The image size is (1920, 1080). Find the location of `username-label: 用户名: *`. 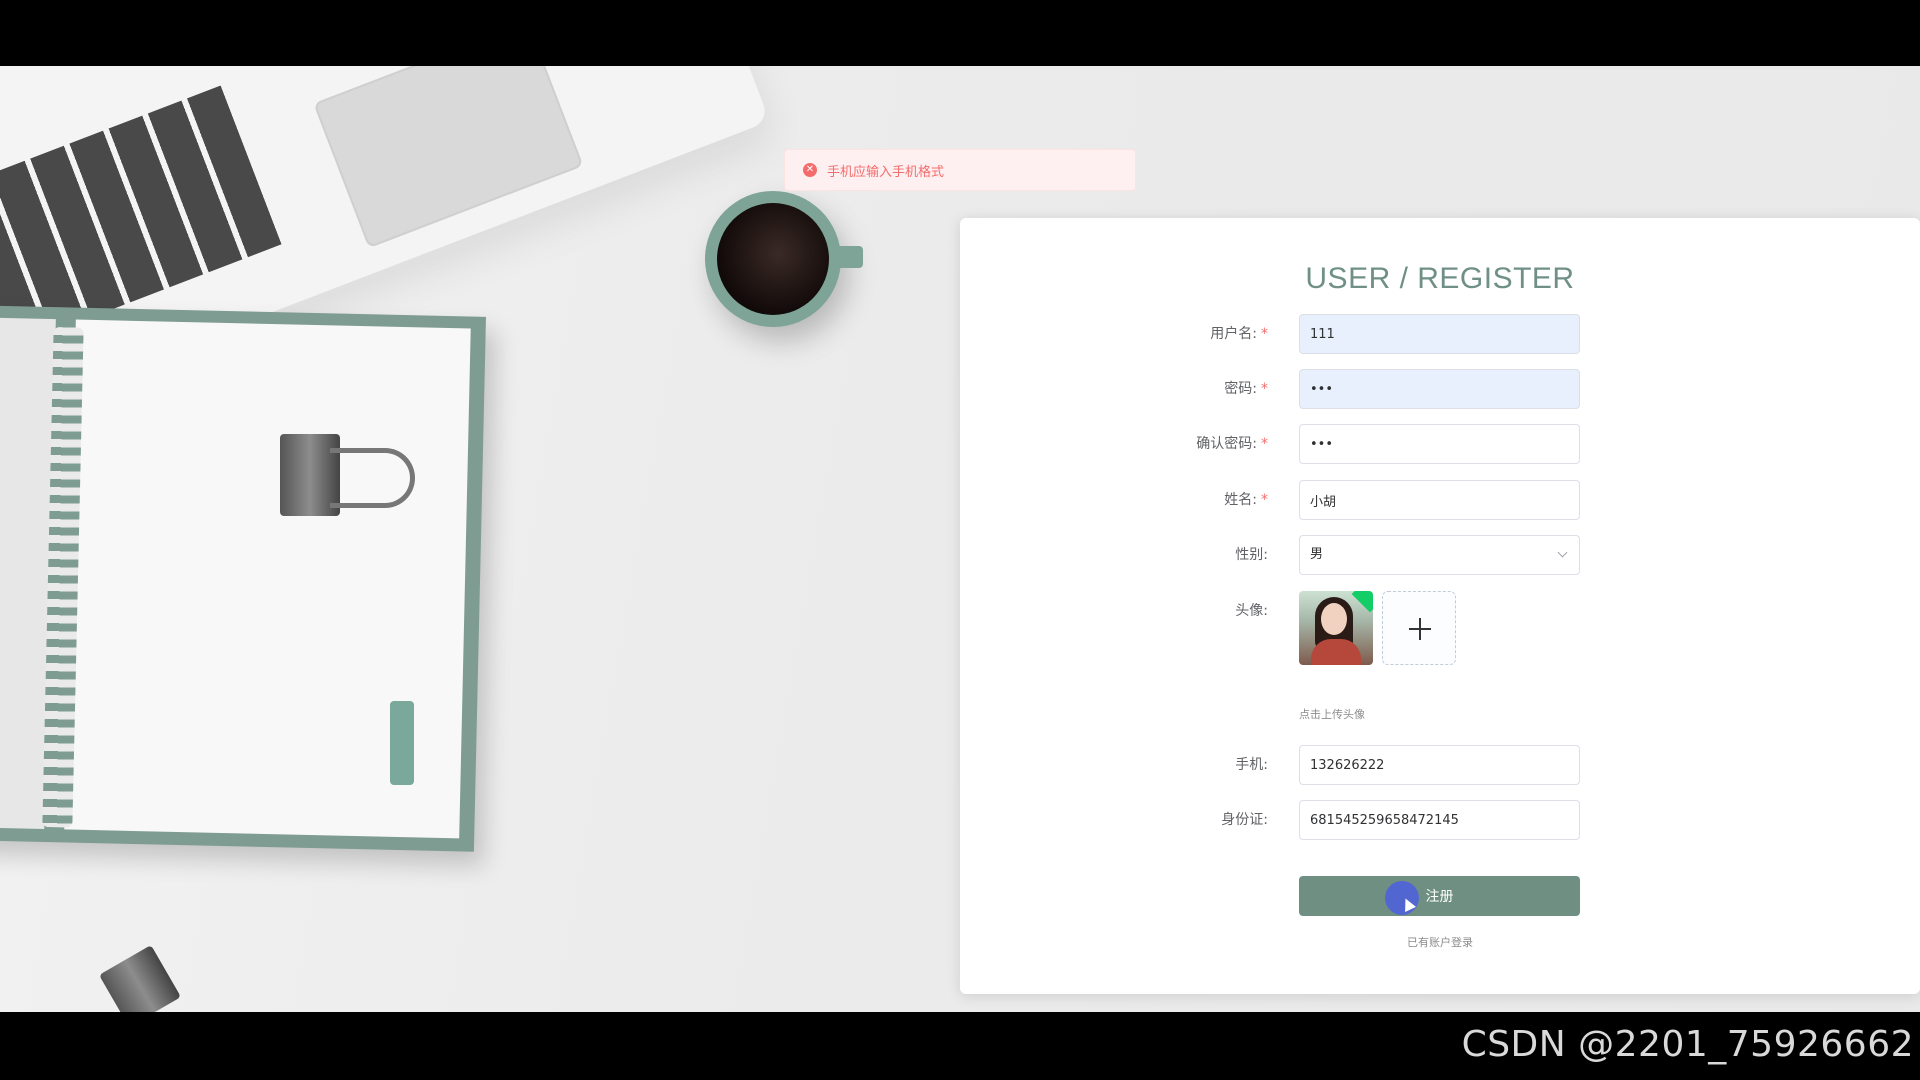

username-label: 用户名: * is located at coordinates (1239, 334).